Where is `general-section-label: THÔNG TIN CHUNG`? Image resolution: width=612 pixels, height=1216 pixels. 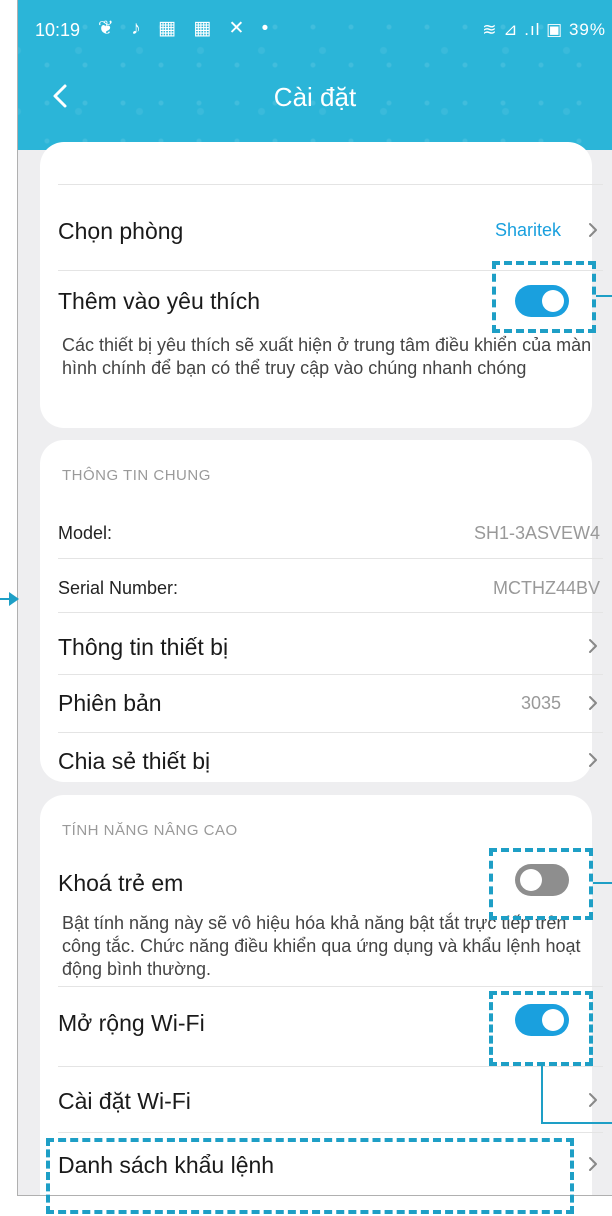
general-section-label: THÔNG TIN CHUNG is located at coordinates (136, 475).